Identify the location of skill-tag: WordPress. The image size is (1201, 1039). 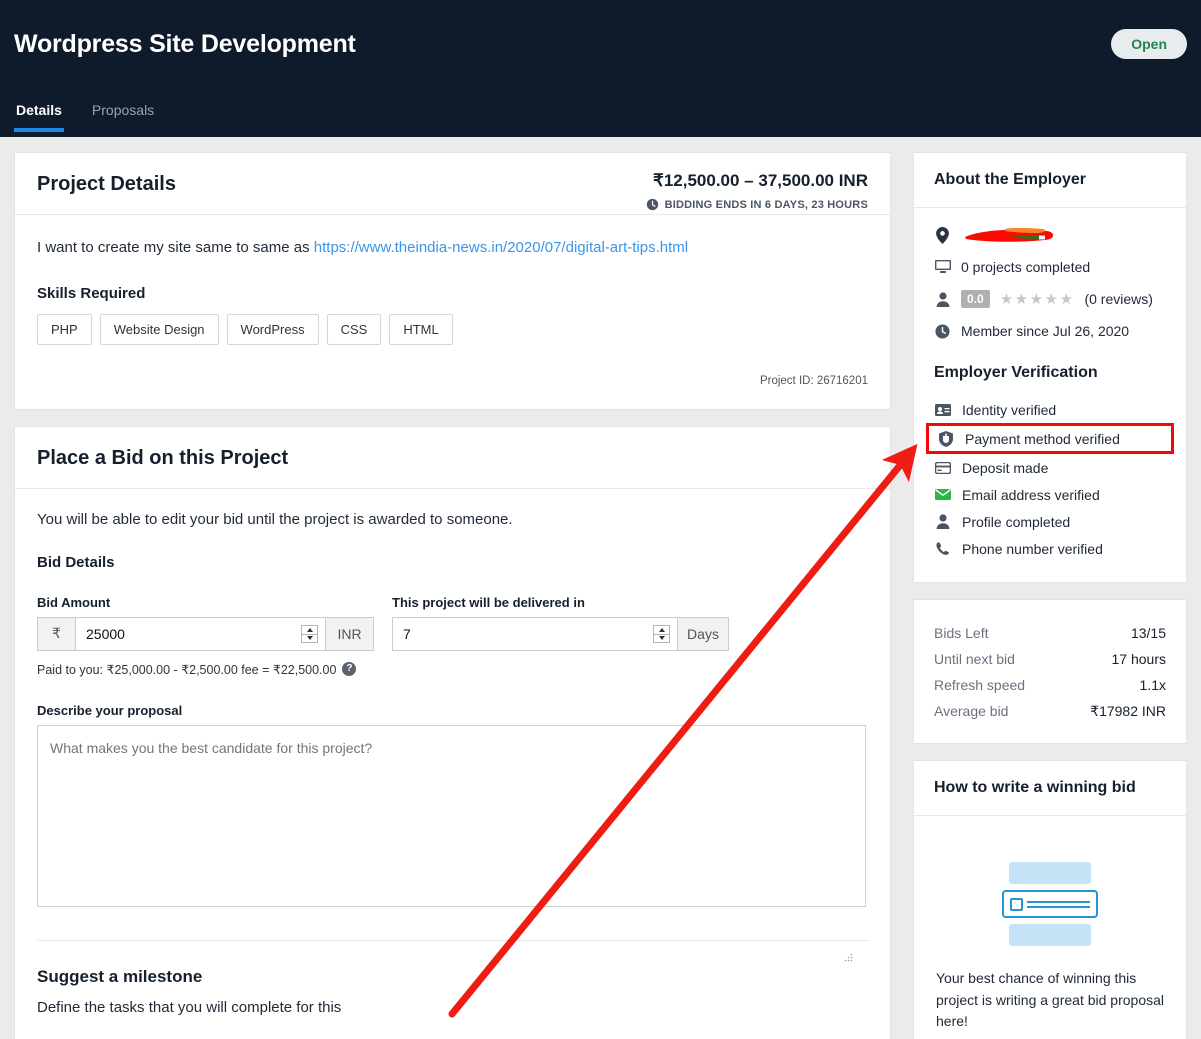
(272, 329).